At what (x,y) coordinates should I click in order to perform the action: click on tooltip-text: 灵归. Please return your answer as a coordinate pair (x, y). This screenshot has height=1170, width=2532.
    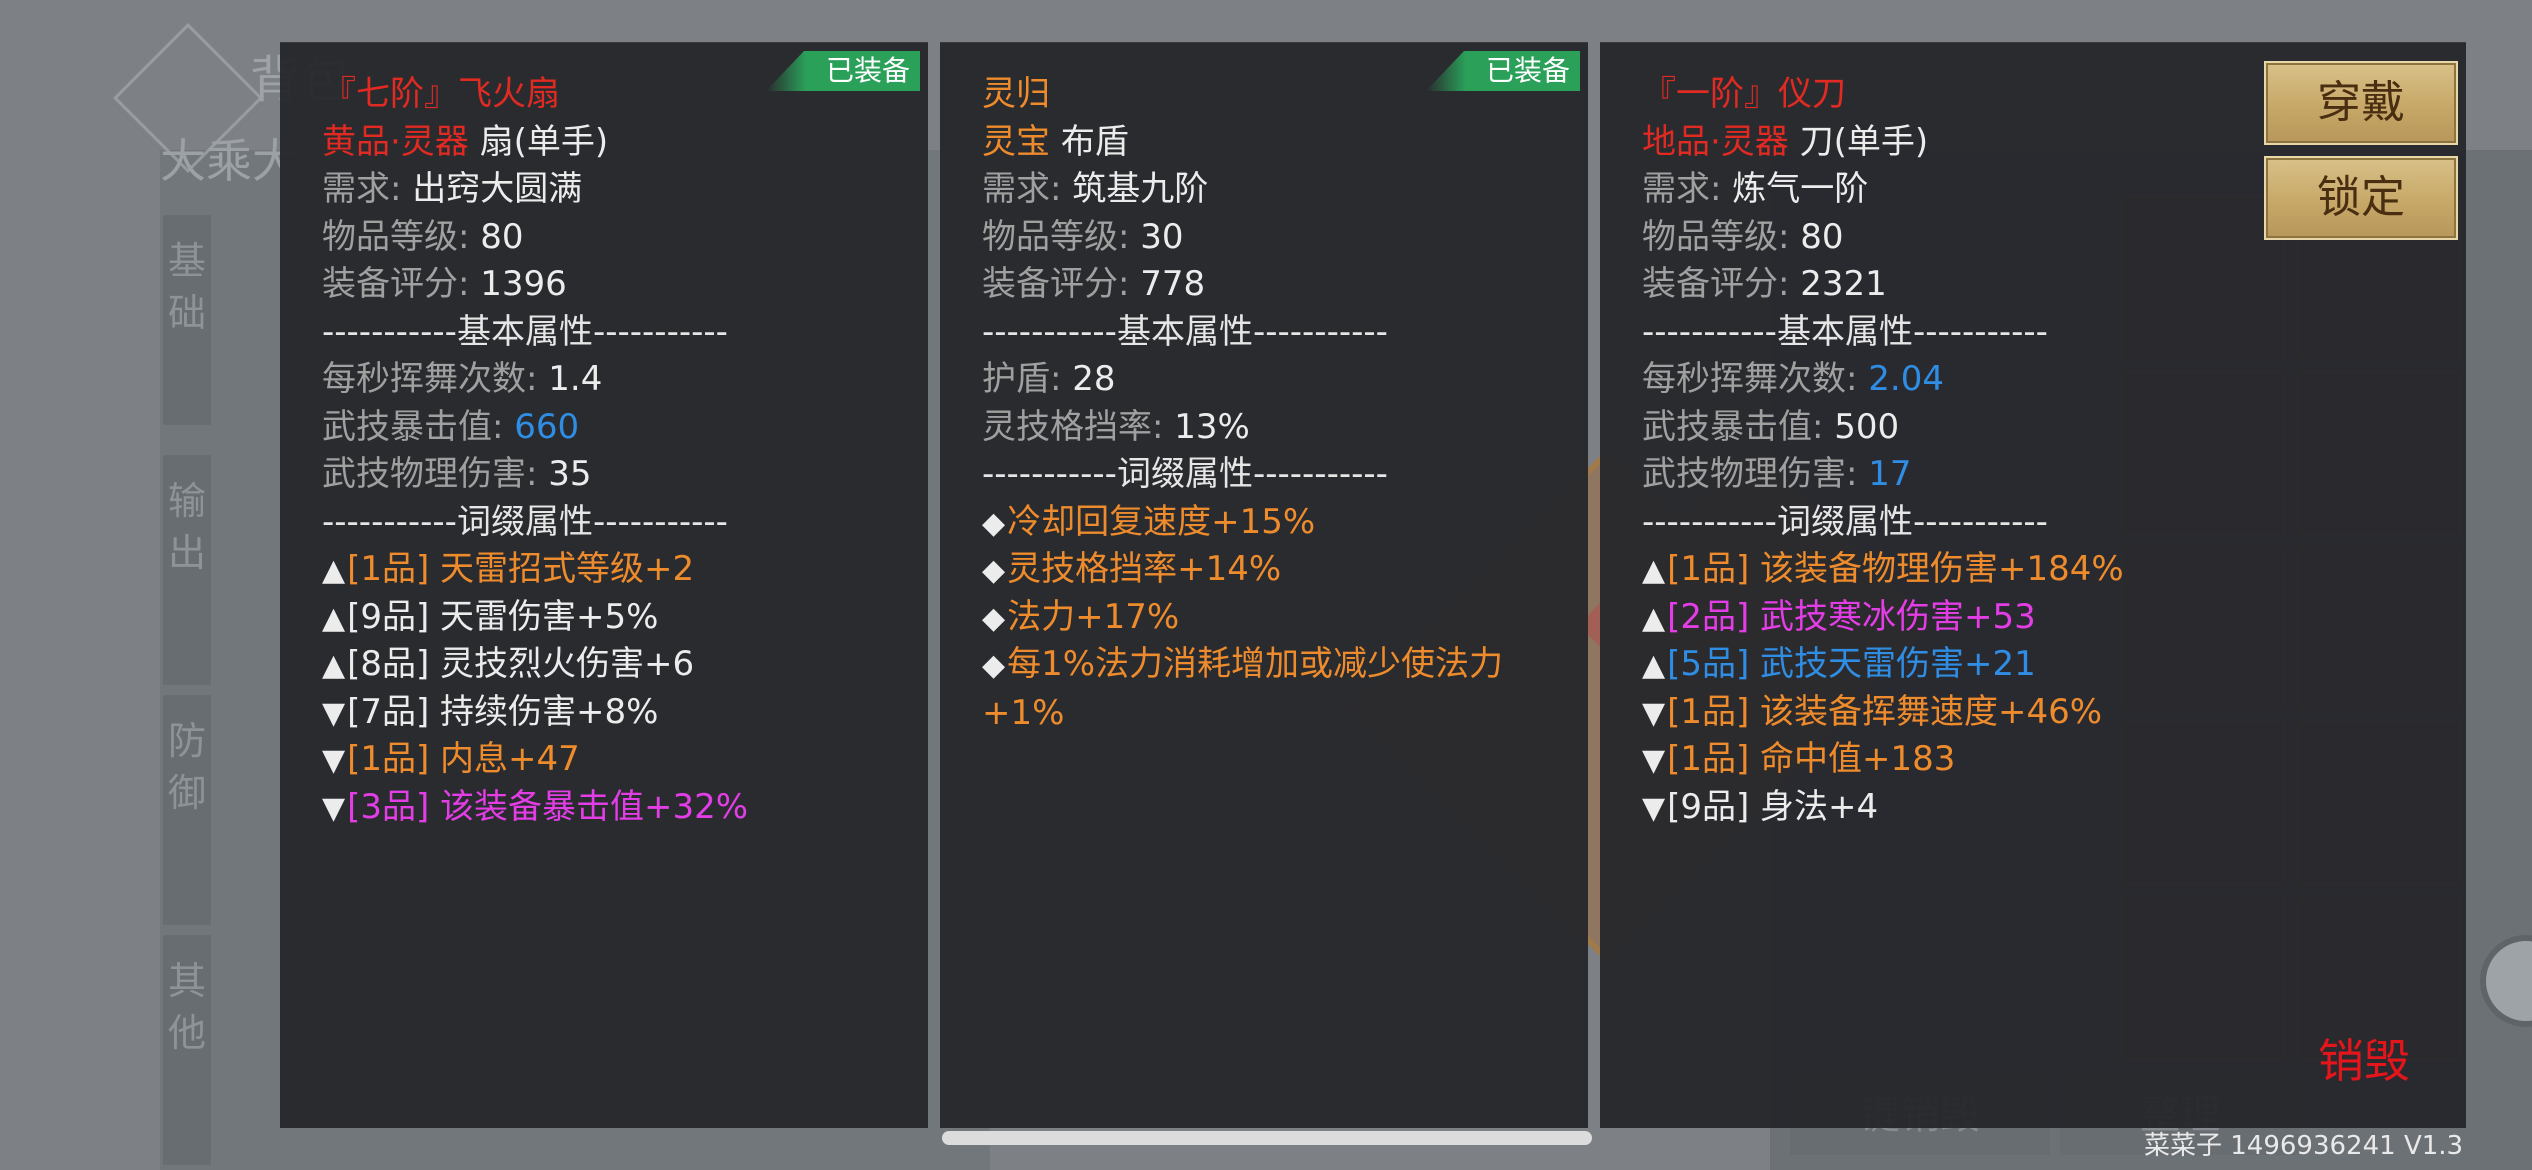
    Looking at the image, I should click on (1016, 94).